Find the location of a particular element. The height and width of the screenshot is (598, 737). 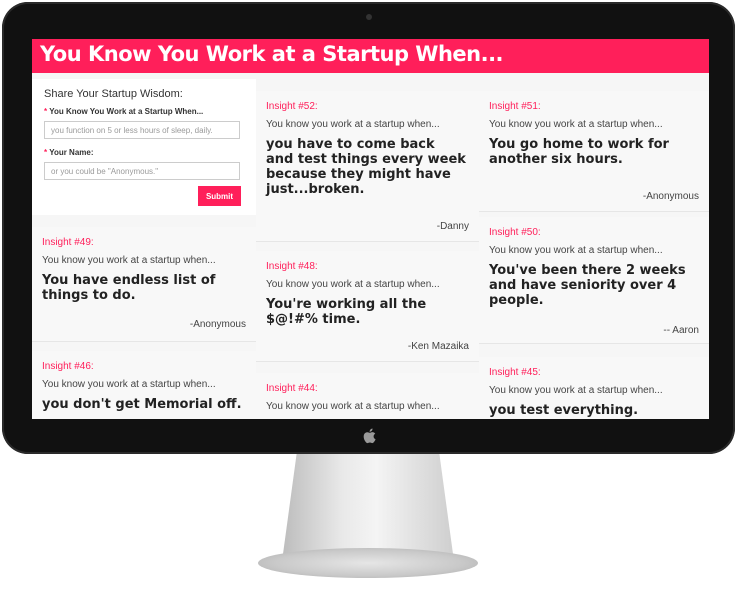

insight-message: you don't get Memorial off. is located at coordinates (142, 404).